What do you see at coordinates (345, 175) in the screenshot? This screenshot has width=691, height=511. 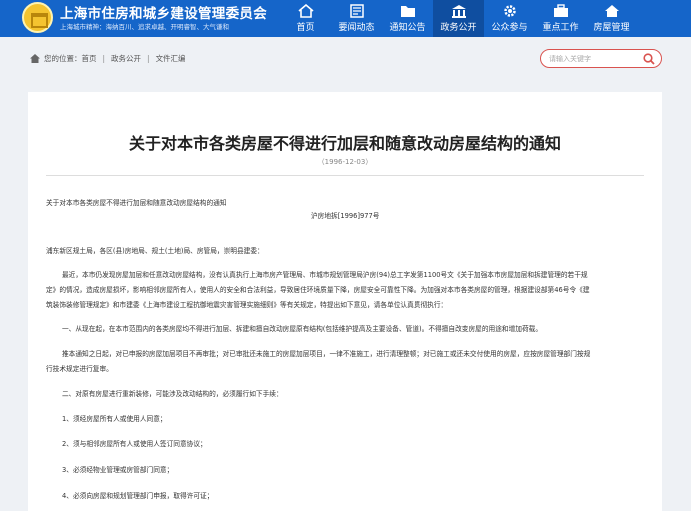 I see `divider` at bounding box center [345, 175].